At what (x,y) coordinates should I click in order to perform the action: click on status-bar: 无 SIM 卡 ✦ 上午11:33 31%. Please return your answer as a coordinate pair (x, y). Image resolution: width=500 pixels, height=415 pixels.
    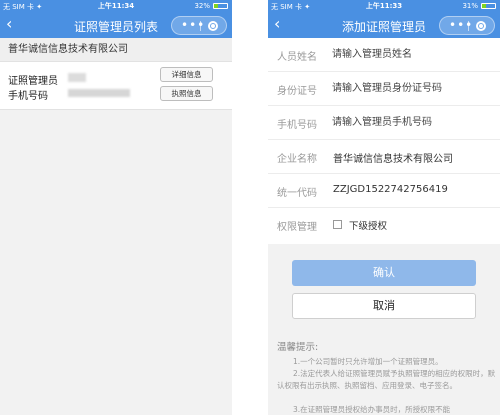
    Looking at the image, I should click on (384, 6).